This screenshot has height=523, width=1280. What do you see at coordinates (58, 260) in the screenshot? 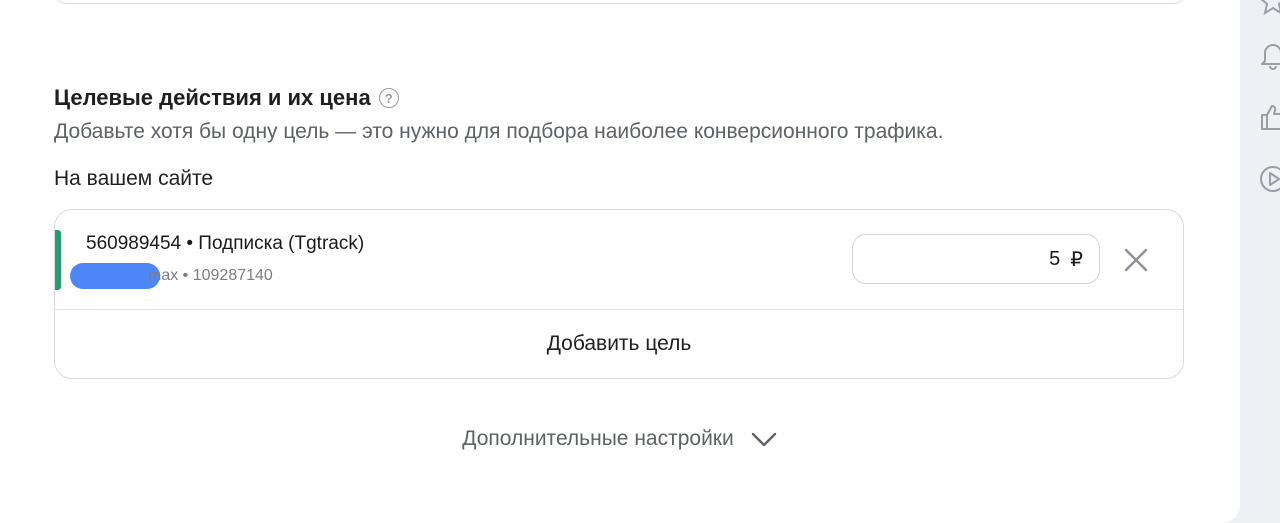
I see `goal-accent-bar` at bounding box center [58, 260].